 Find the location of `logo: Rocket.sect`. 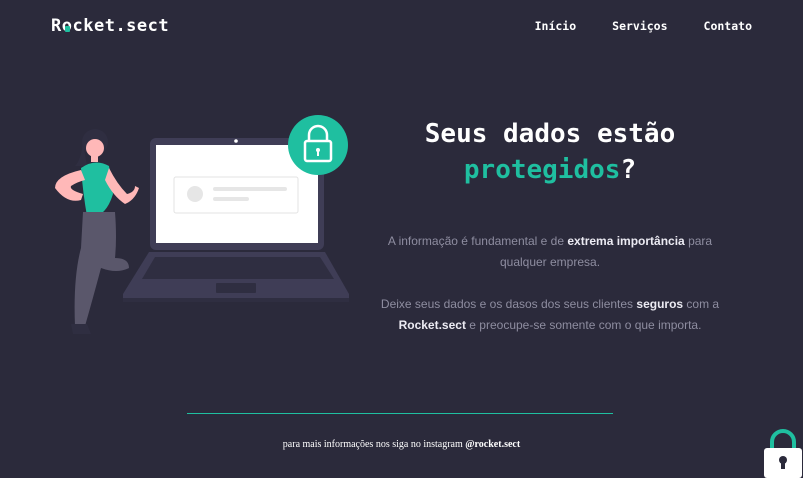

logo: Rocket.sect is located at coordinates (110, 26).